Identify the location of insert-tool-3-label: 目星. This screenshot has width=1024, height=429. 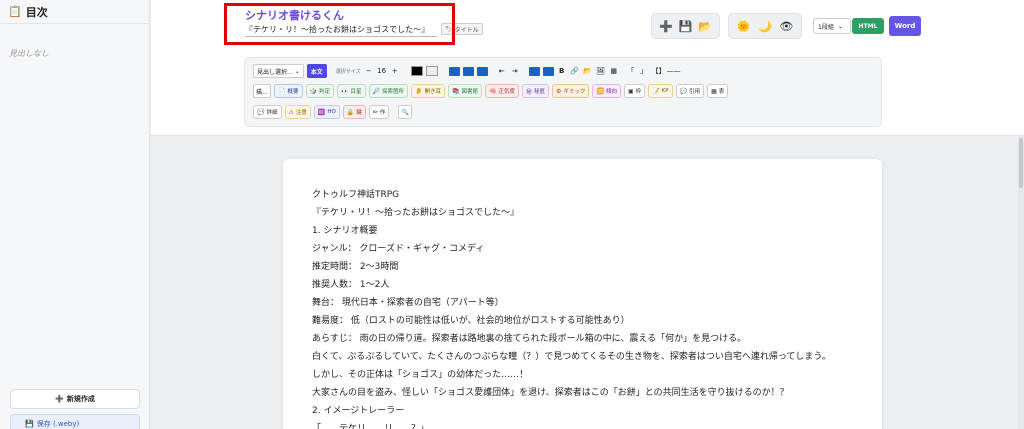
(356, 92).